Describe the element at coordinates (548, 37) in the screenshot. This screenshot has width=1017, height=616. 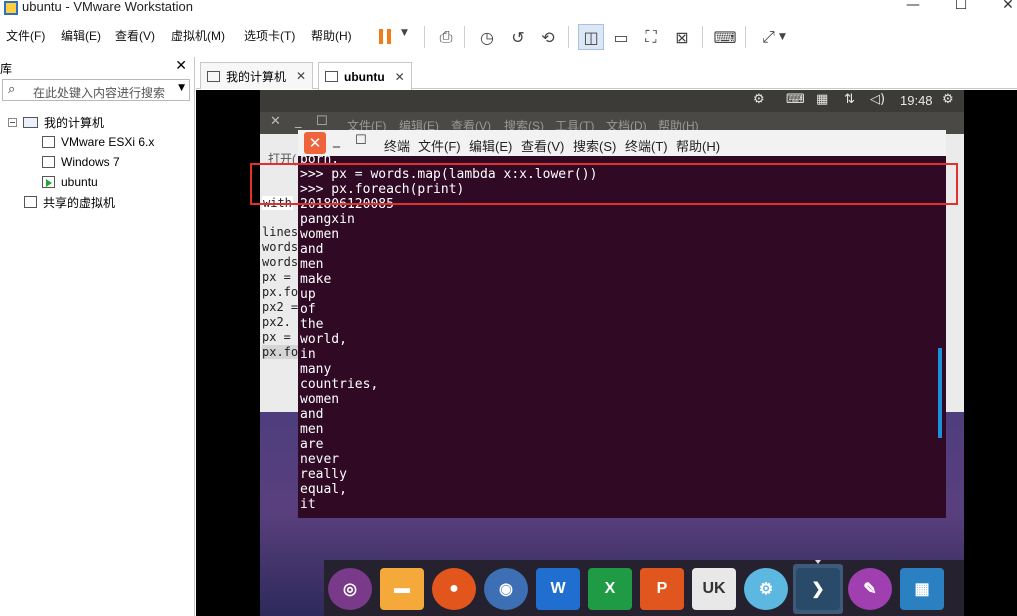
I see `snapshot-manager-icon: ⟲` at that location.